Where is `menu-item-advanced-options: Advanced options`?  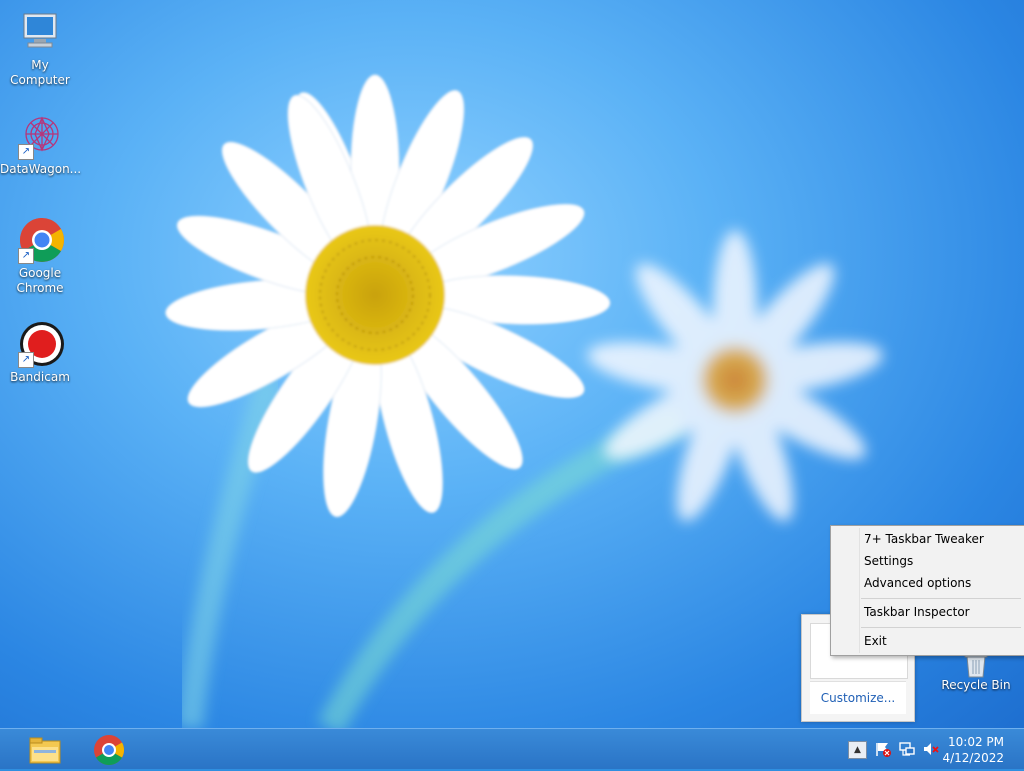
menu-item-advanced-options: Advanced options is located at coordinates (927, 583).